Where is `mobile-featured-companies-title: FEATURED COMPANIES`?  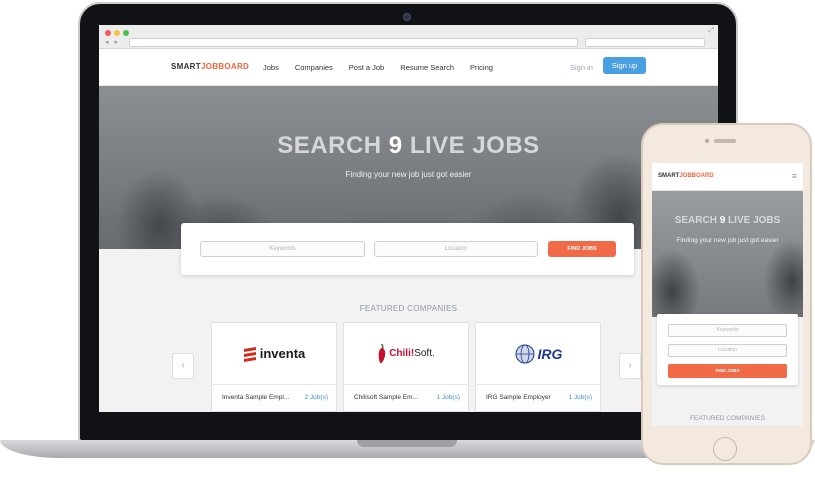 mobile-featured-companies-title: FEATURED COMPANIES is located at coordinates (727, 418).